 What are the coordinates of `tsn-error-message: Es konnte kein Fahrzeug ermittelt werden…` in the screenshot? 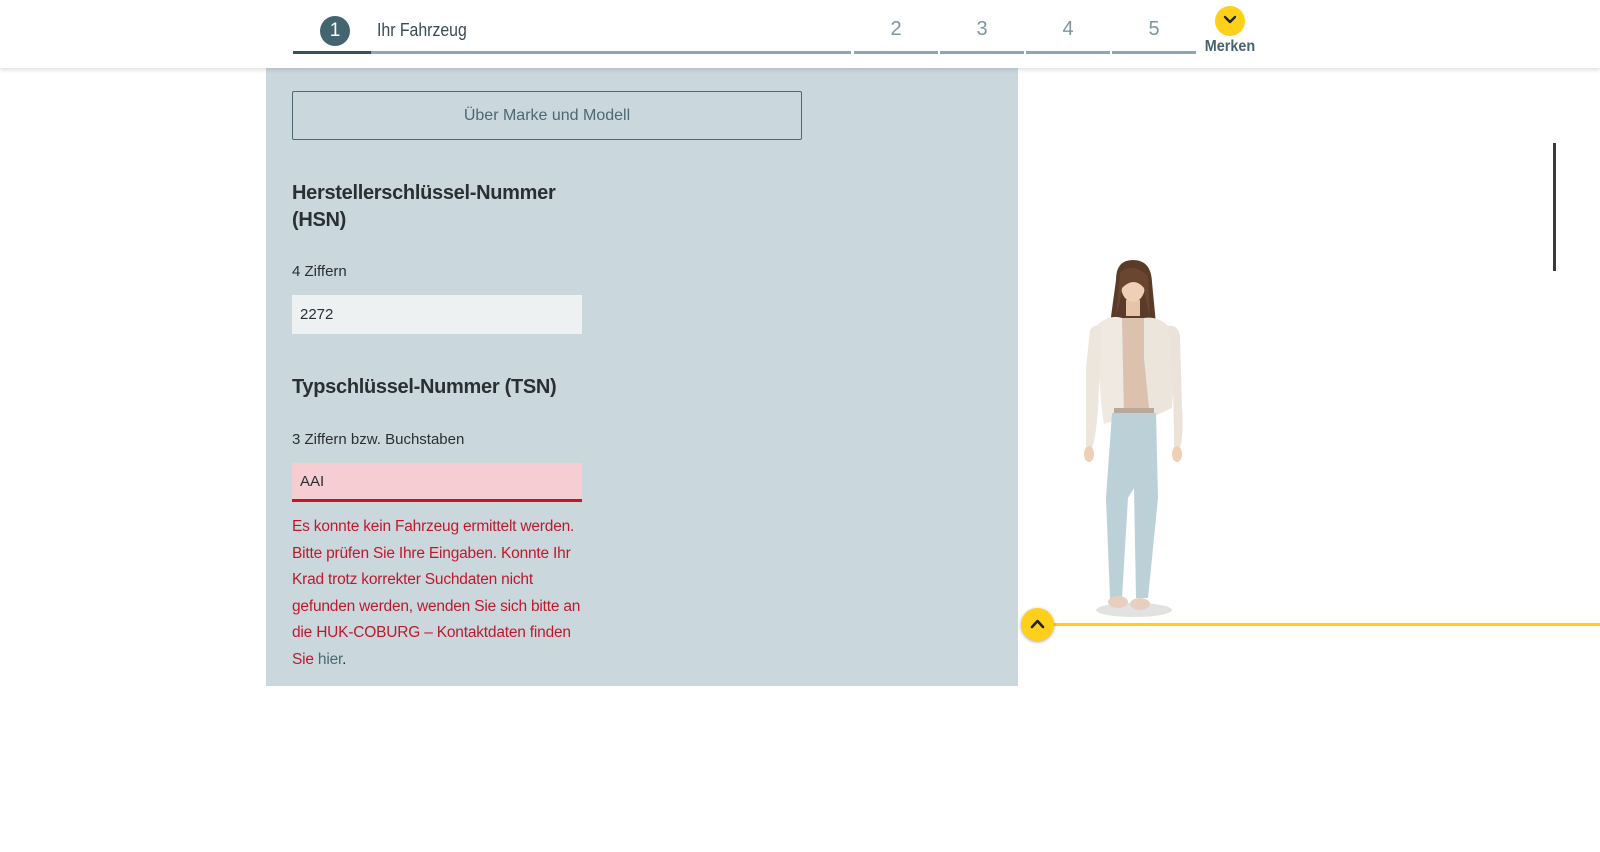 It's located at (442, 593).